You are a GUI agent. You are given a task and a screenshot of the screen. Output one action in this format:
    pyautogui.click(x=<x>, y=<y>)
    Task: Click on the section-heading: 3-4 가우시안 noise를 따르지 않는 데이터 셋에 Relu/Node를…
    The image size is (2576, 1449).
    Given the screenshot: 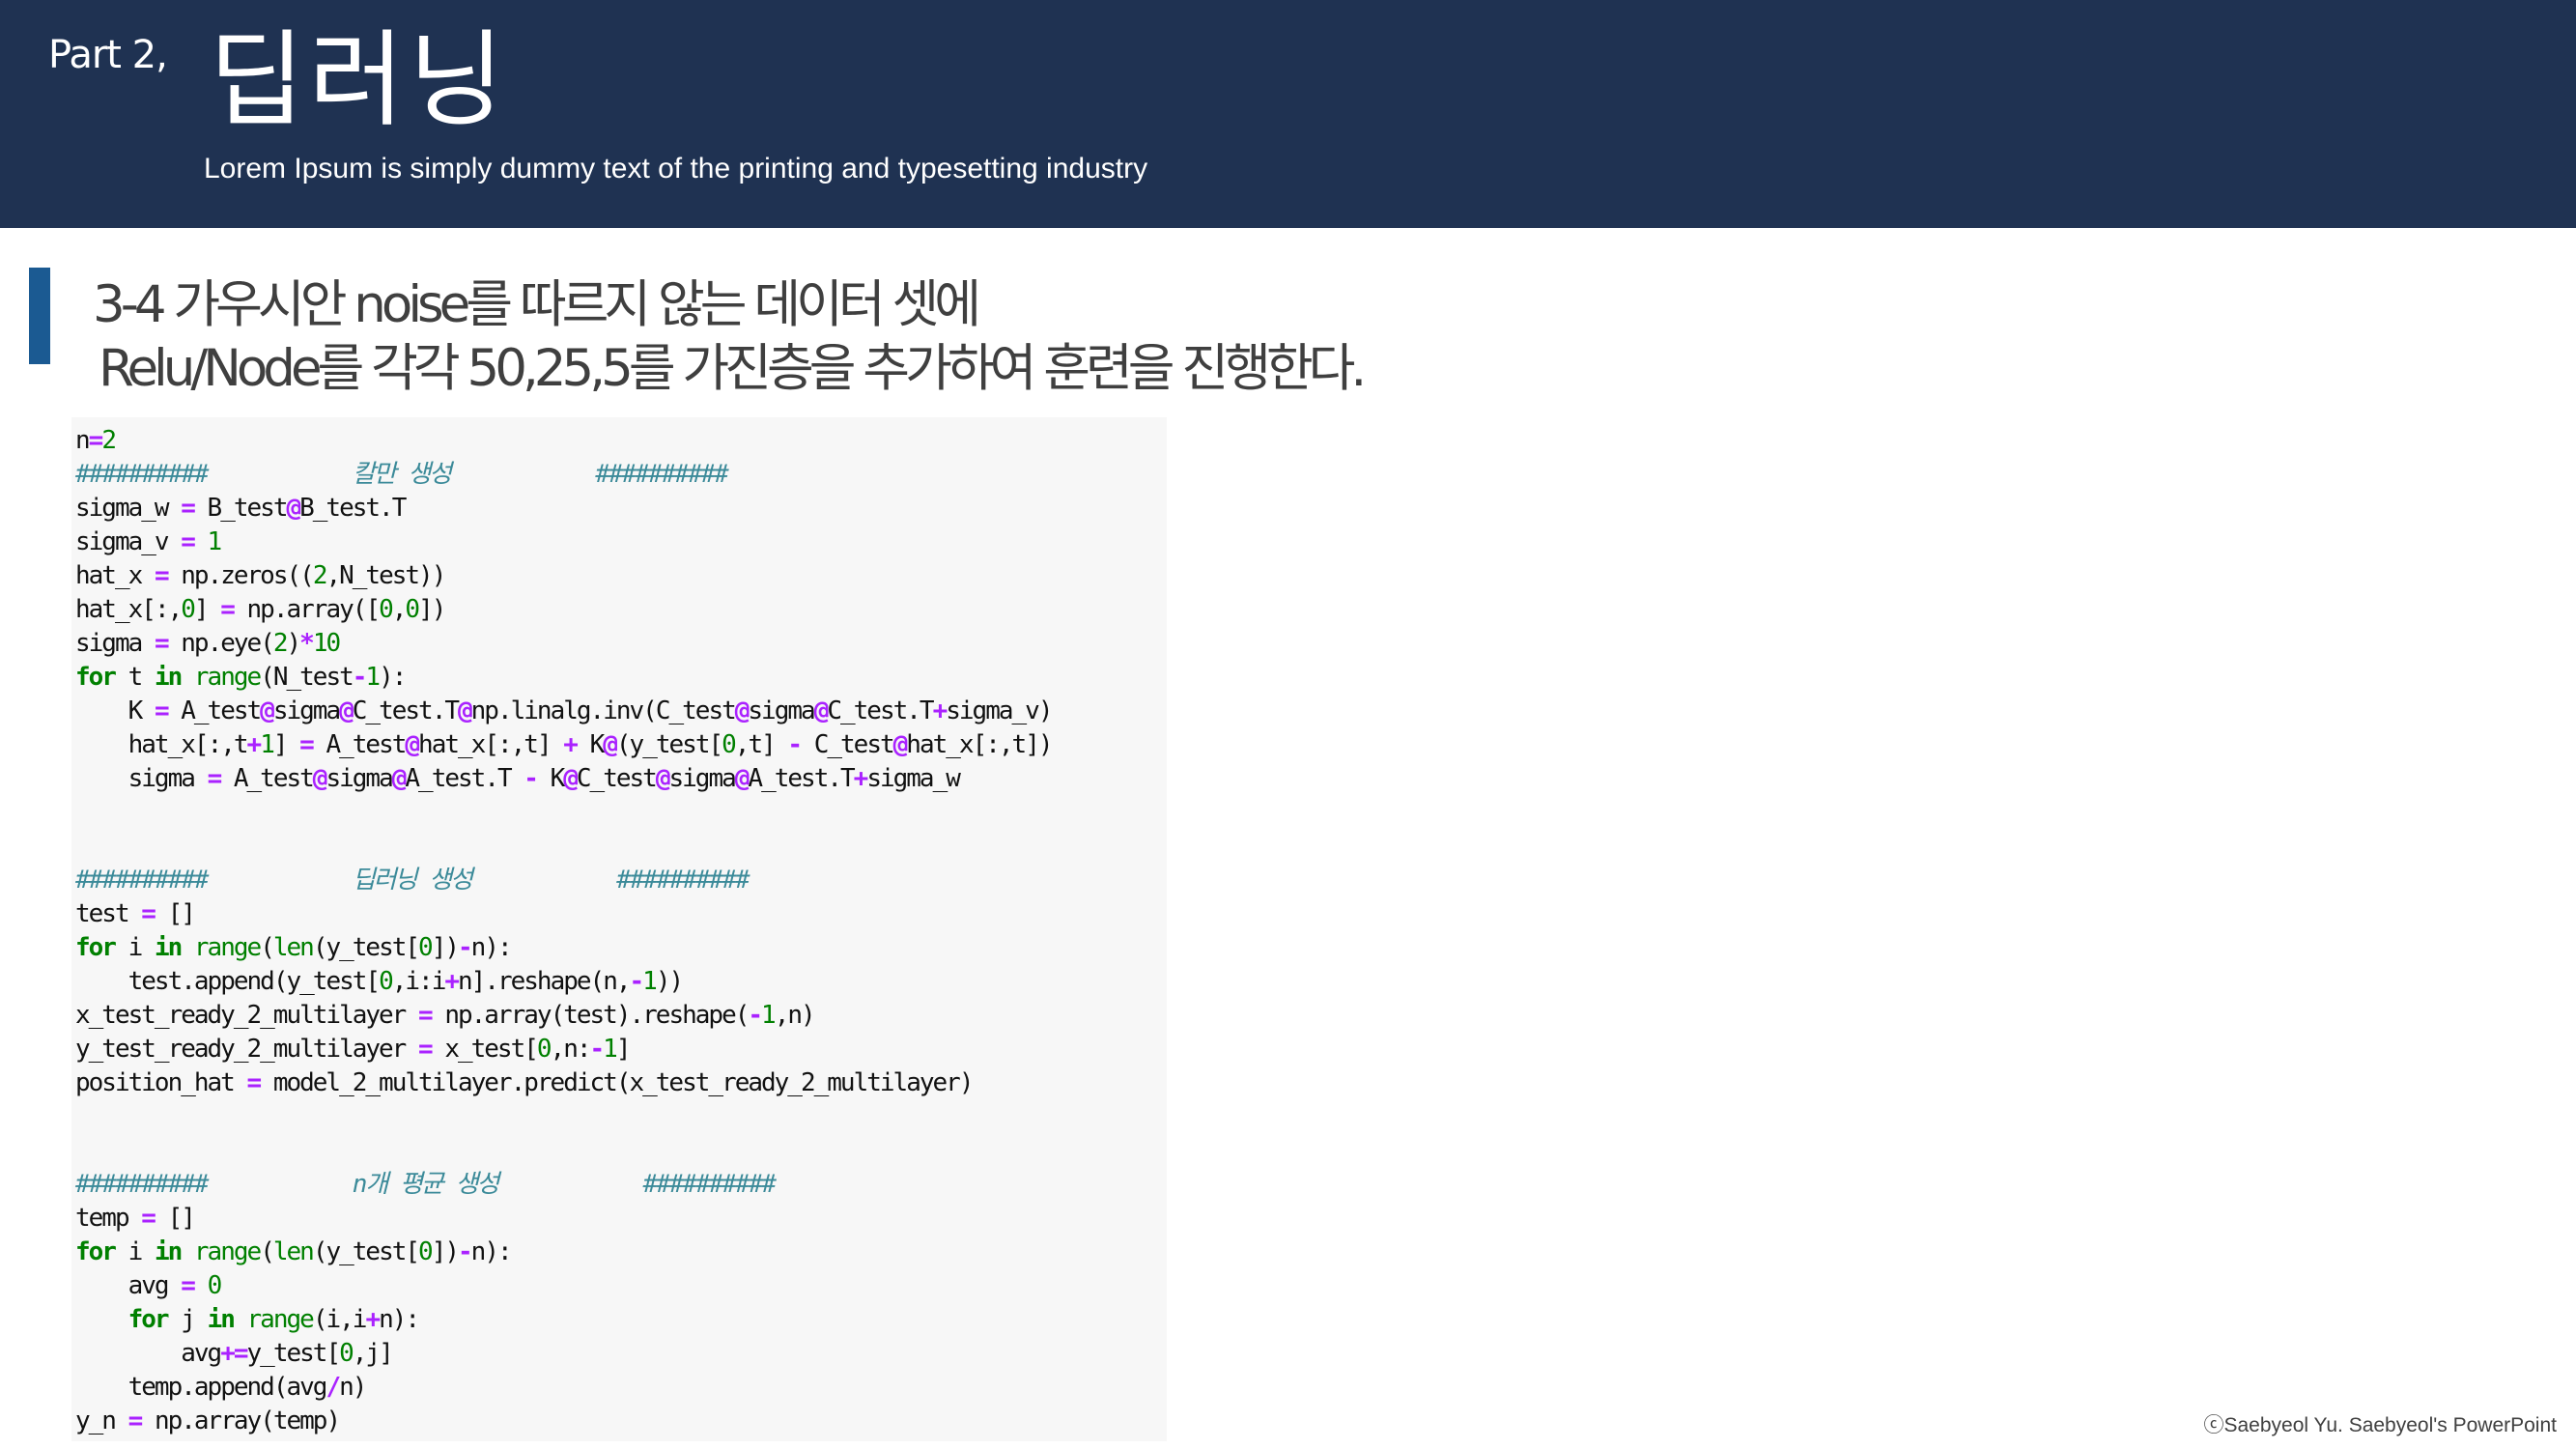 What is the action you would take?
    pyautogui.click(x=730, y=337)
    